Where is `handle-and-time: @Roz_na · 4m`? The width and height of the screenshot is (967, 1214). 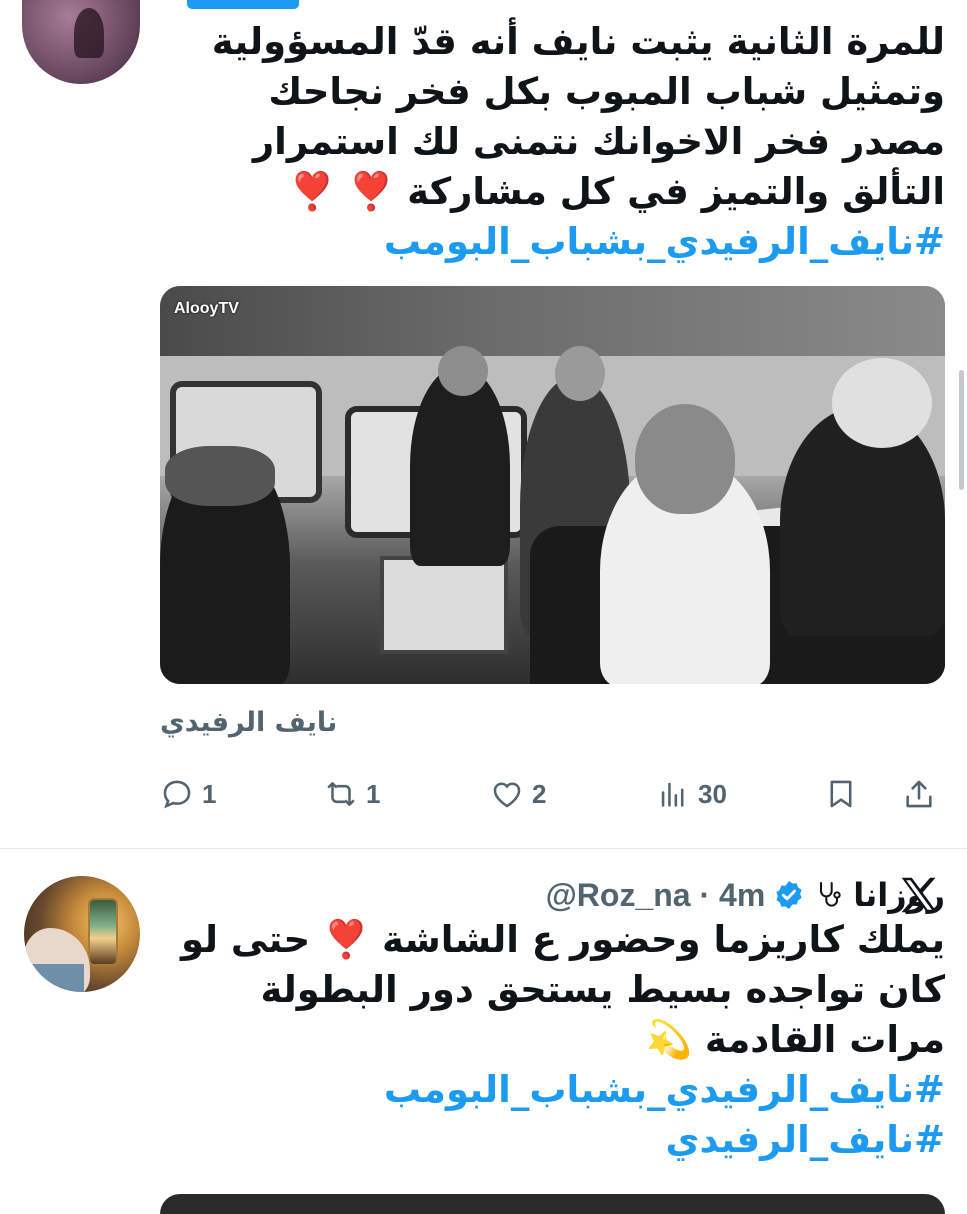
handle-and-time: @Roz_na · 4m is located at coordinates (656, 895).